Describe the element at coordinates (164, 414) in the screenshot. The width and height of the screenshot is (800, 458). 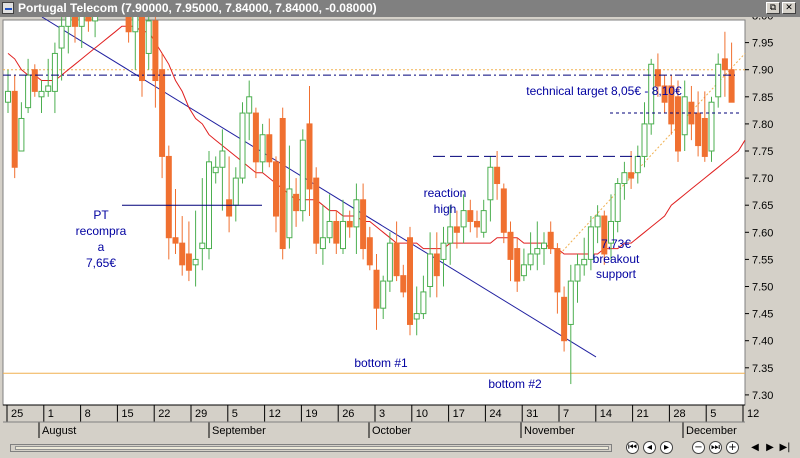
I see `x-tick-label: 22` at that location.